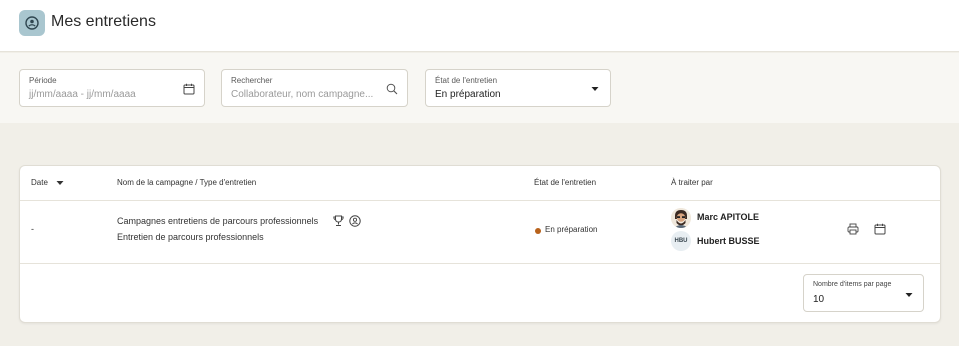 This screenshot has width=959, height=346. Describe the element at coordinates (355, 221) in the screenshot. I see `interview-type-icon` at that location.